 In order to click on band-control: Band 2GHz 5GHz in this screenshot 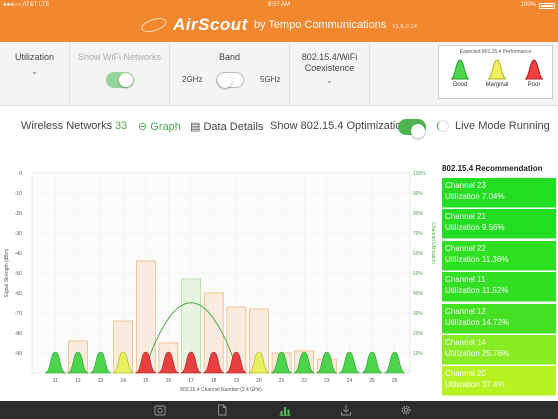, I will do `click(230, 74)`.